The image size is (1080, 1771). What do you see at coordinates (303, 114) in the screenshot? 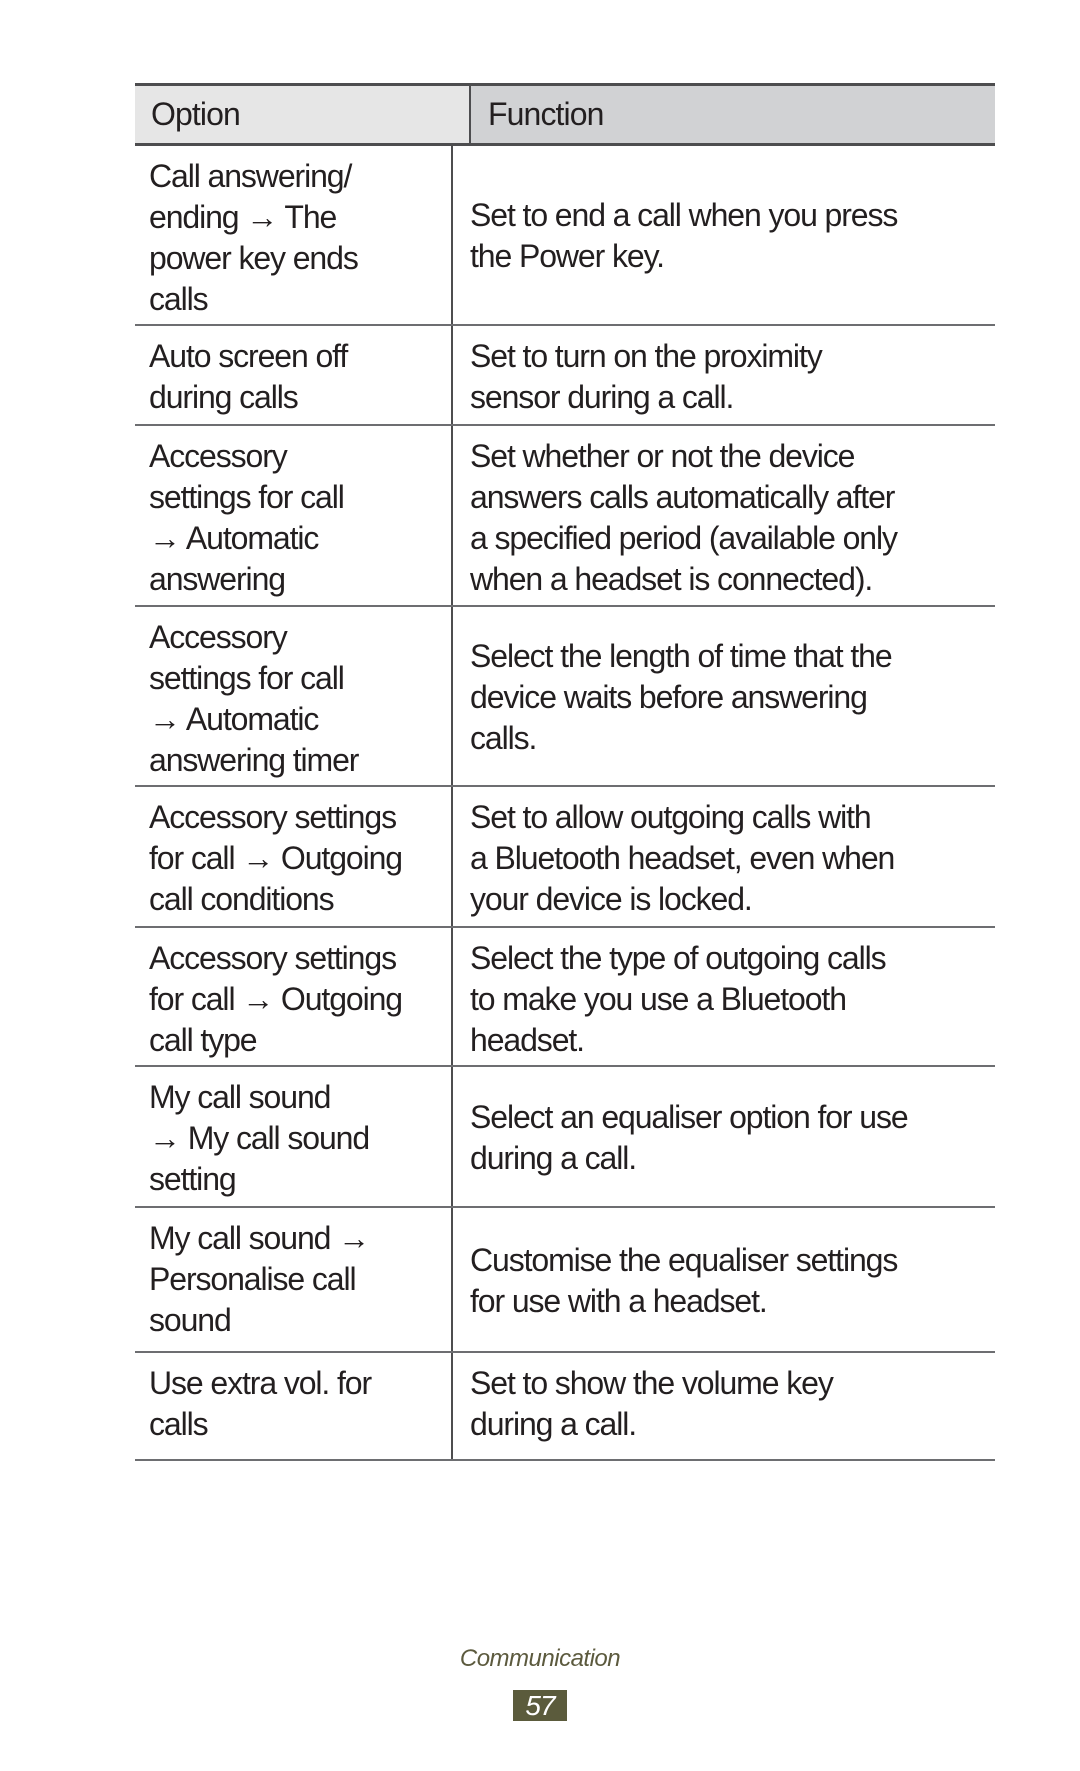
I see `header-option: Option` at bounding box center [303, 114].